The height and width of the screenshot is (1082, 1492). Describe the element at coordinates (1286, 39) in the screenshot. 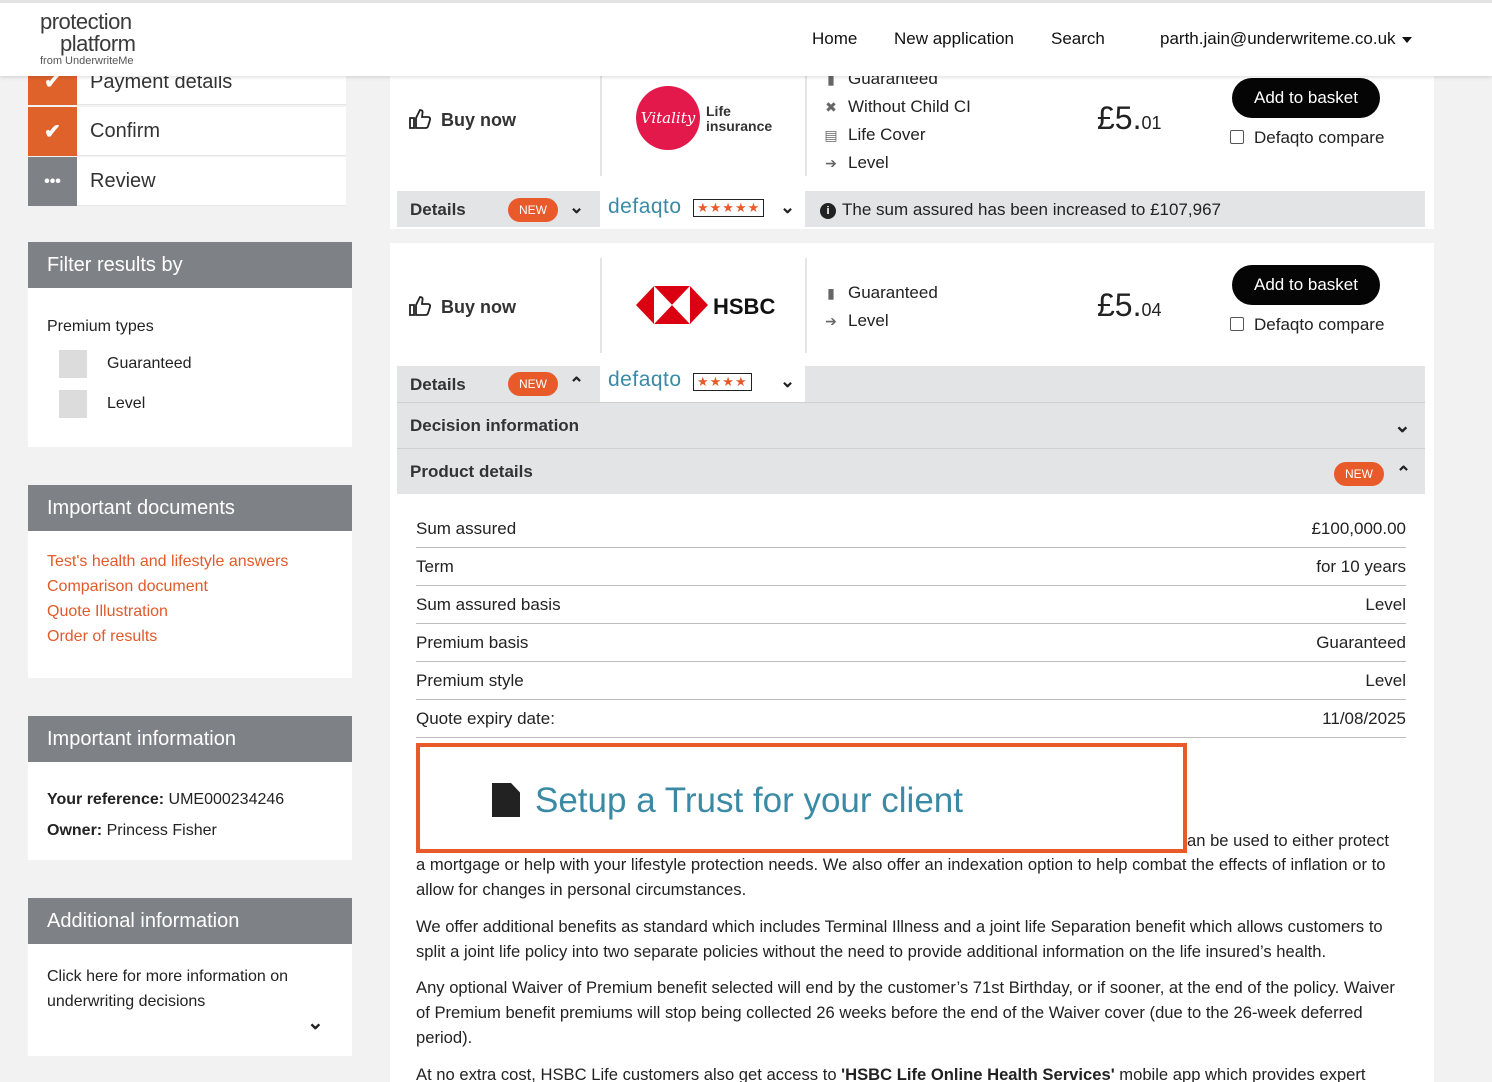

I see `user-menu: parth.jain@underwriteme.co.uk` at that location.